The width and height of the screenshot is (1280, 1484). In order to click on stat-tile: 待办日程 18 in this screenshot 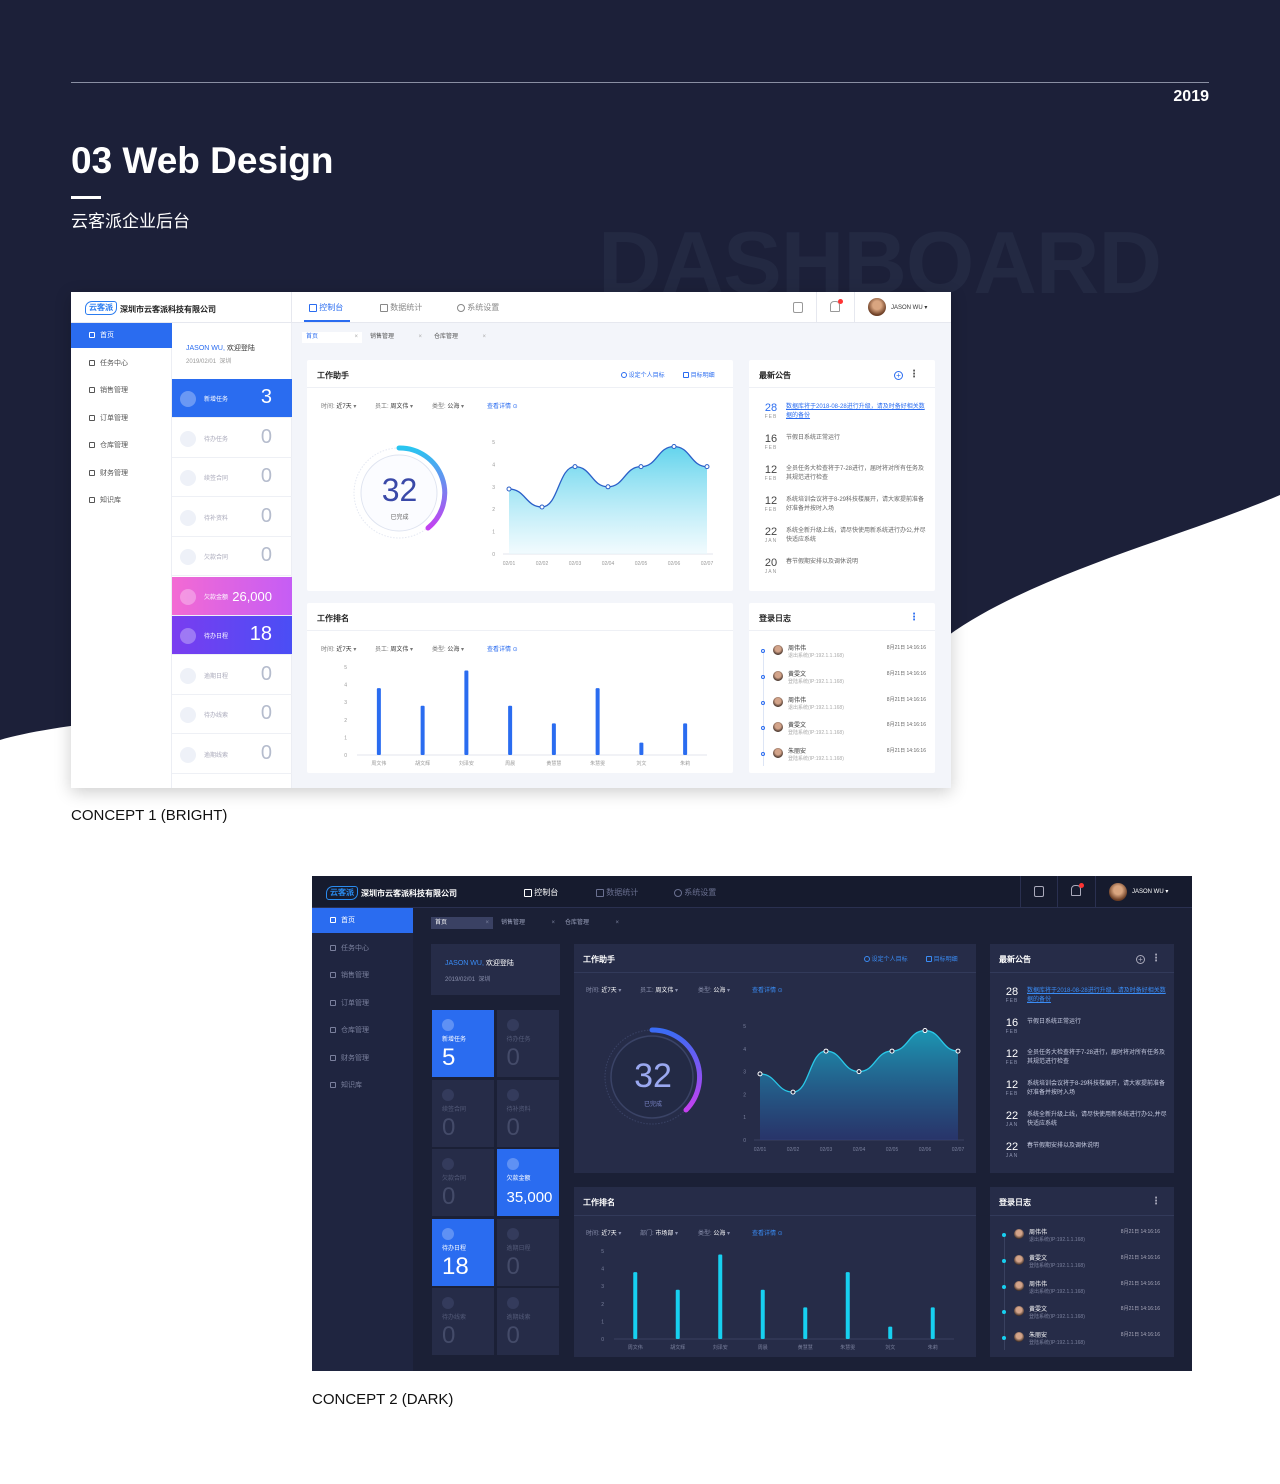, I will do `click(463, 1252)`.